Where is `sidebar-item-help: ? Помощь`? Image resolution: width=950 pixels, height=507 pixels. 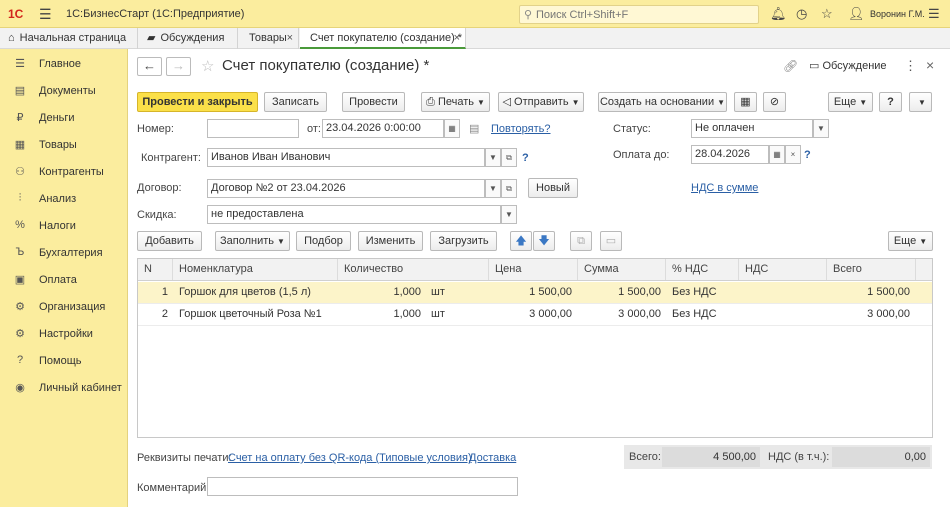 sidebar-item-help: ? Помощь is located at coordinates (64, 360).